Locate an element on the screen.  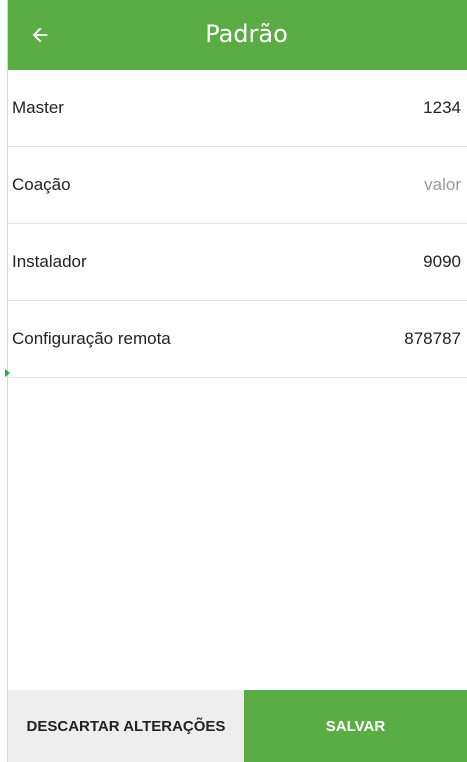
list-item-value: 878787 is located at coordinates (432, 338).